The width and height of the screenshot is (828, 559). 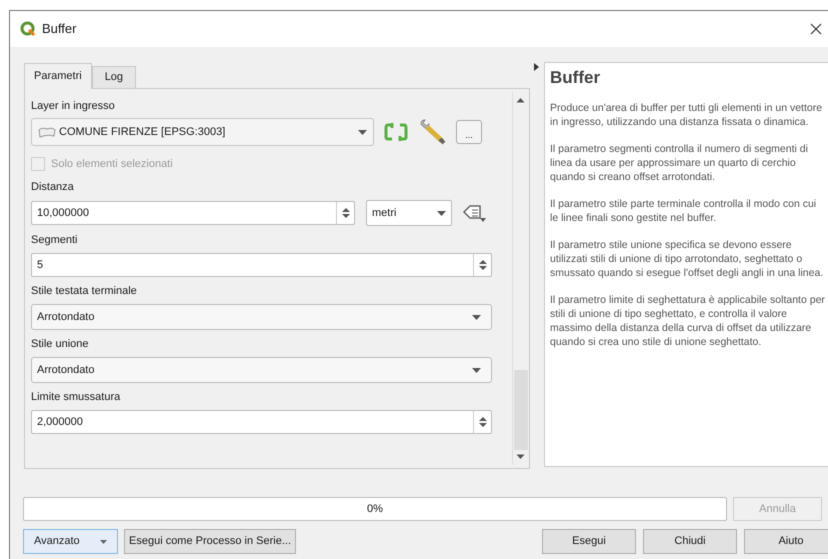 I want to click on data-defined-override-icon, so click(x=475, y=213).